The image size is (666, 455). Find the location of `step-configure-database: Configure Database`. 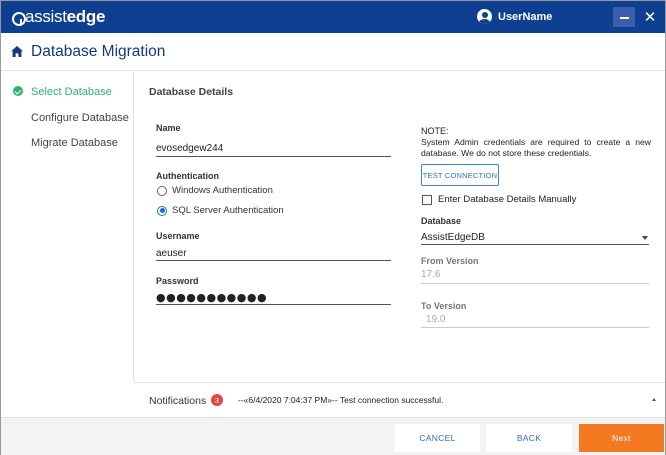

step-configure-database: Configure Database is located at coordinates (80, 118).